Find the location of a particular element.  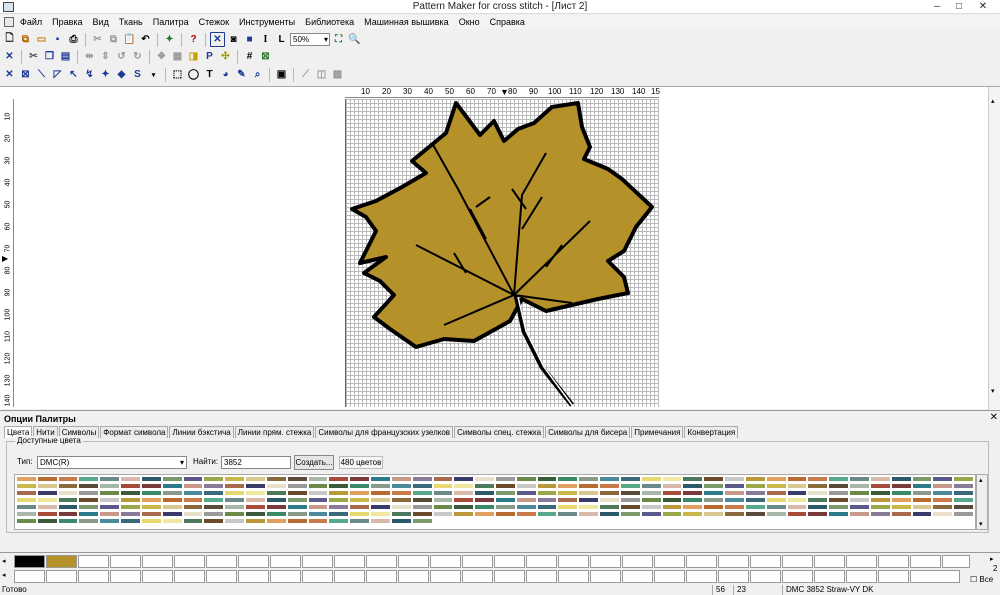

bead-icon: ◆ is located at coordinates (121, 74).